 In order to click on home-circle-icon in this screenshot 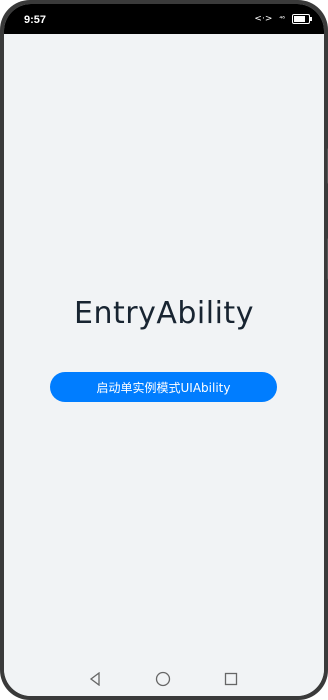, I will do `click(163, 679)`.